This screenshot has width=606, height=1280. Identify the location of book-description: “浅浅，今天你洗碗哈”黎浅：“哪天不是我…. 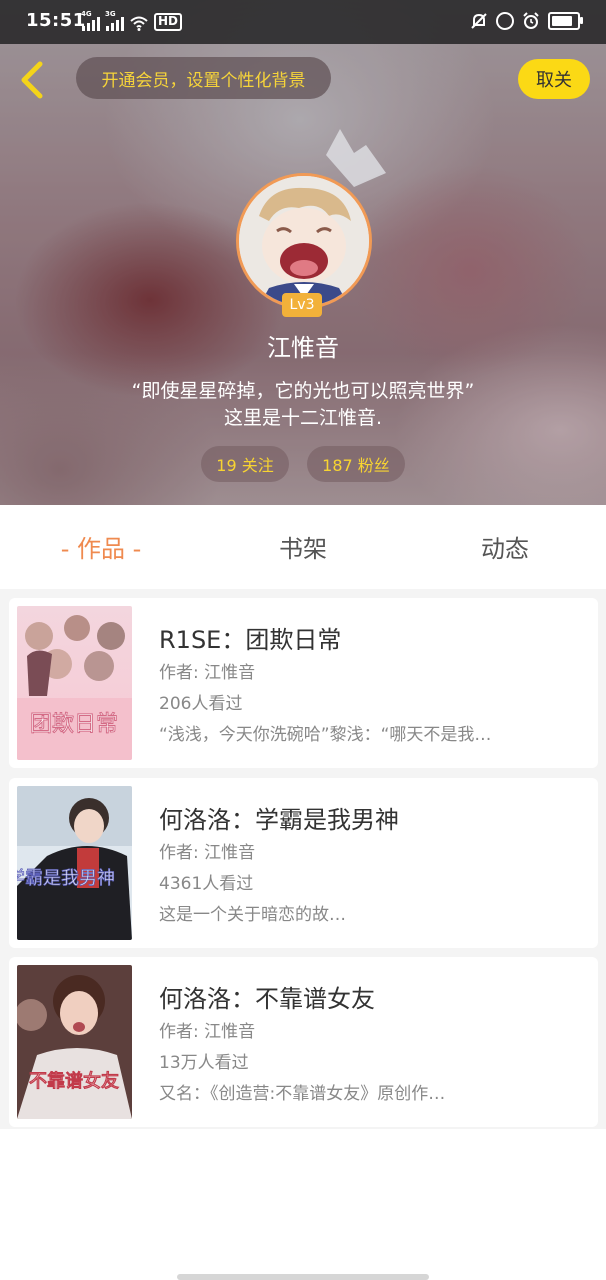
(325, 735).